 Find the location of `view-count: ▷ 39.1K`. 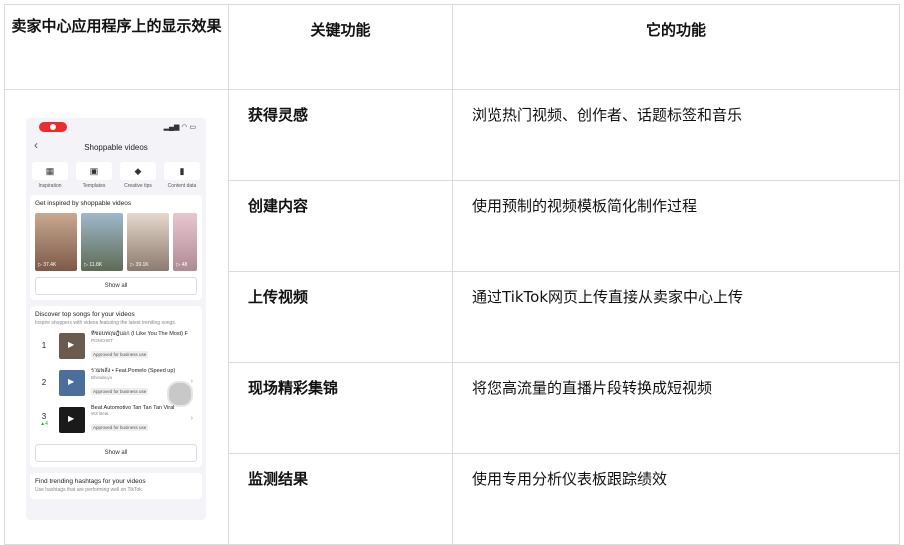

view-count: ▷ 39.1K is located at coordinates (139, 265).